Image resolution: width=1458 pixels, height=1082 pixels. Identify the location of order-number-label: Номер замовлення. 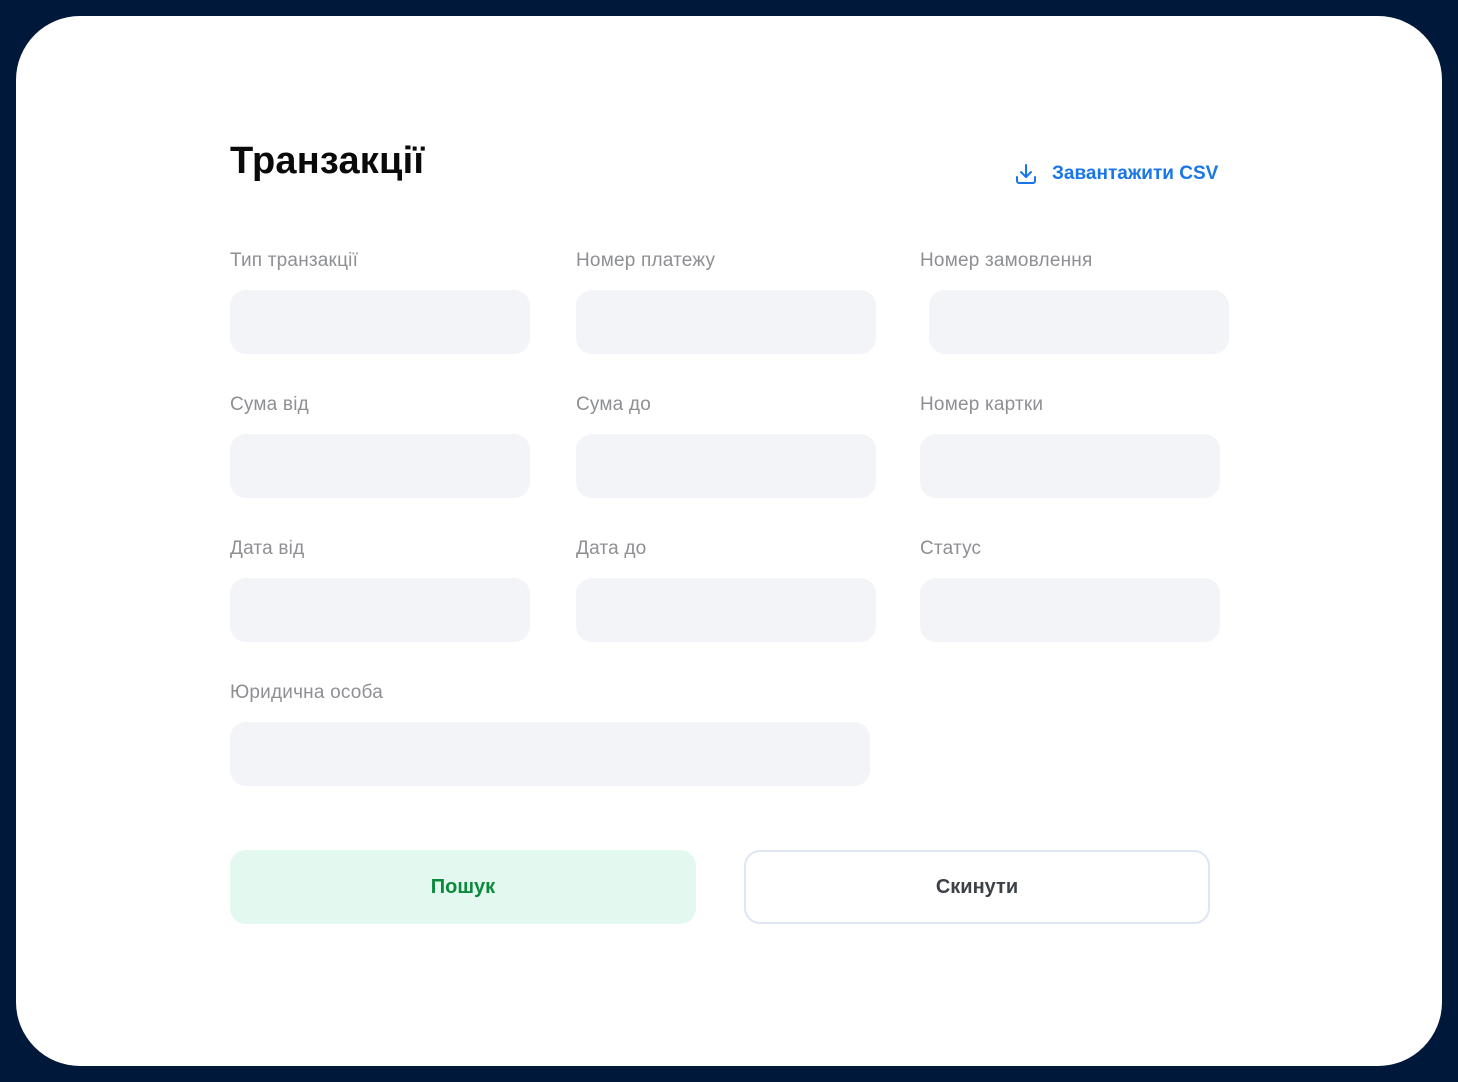
(1006, 260).